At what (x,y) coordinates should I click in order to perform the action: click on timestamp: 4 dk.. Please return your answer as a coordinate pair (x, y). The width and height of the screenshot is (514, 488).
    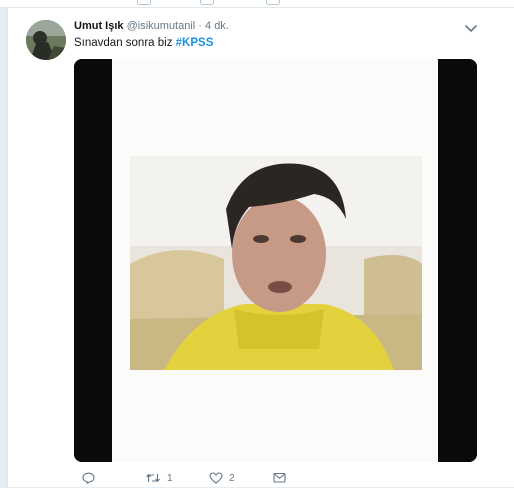
    Looking at the image, I should click on (217, 26).